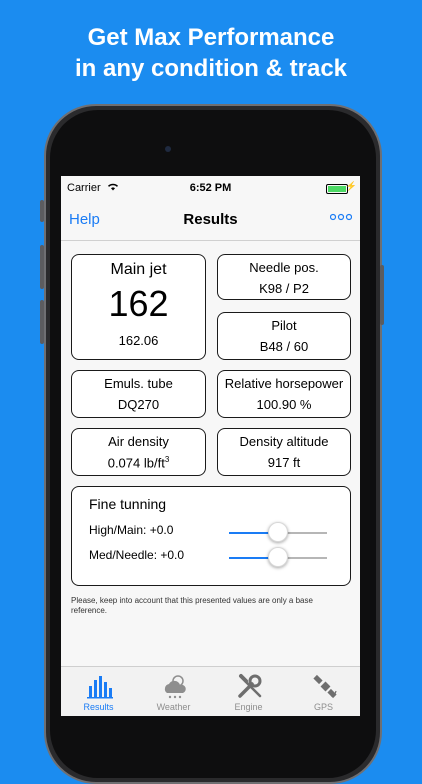 This screenshot has height=784, width=422. I want to click on navigation-bar: Help Results, so click(210, 219).